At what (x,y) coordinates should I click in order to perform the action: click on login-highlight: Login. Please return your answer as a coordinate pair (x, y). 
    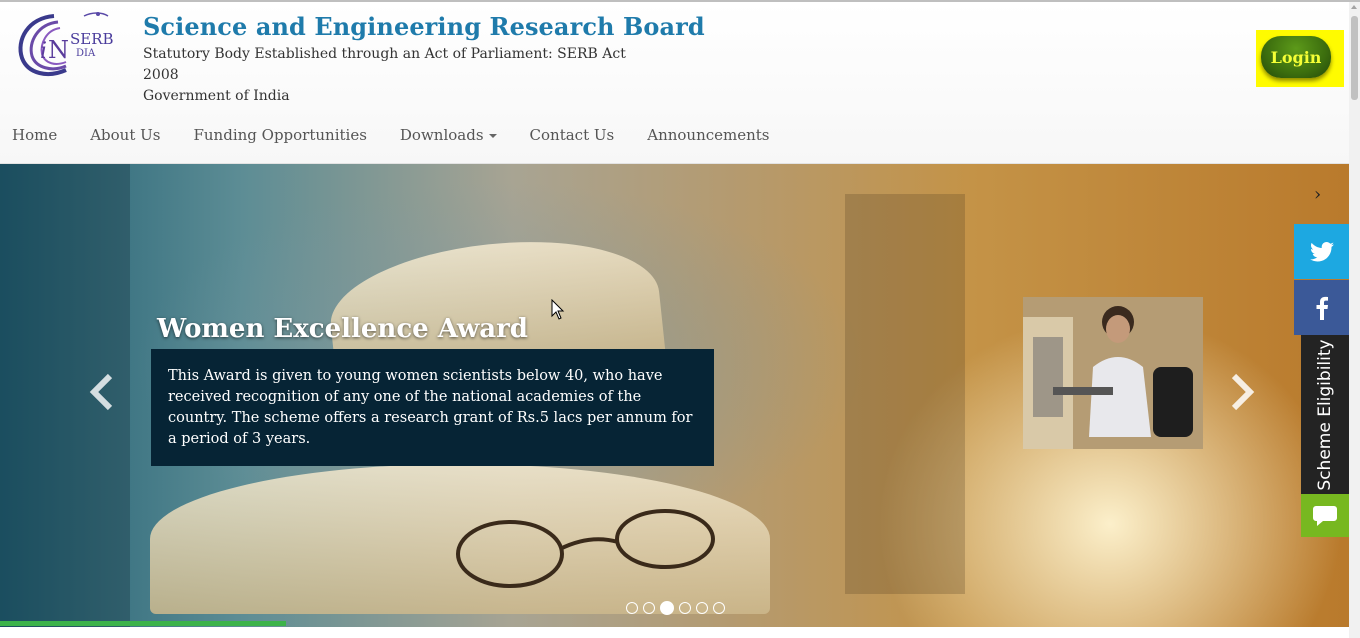
    Looking at the image, I should click on (1300, 58).